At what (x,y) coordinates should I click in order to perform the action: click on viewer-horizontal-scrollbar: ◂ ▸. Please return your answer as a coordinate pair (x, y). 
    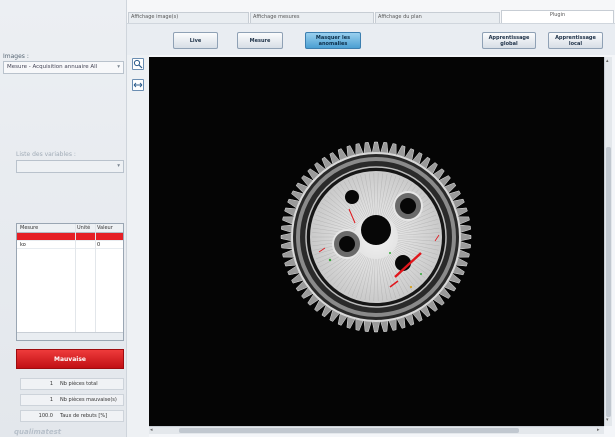
    Looking at the image, I should click on (376, 430).